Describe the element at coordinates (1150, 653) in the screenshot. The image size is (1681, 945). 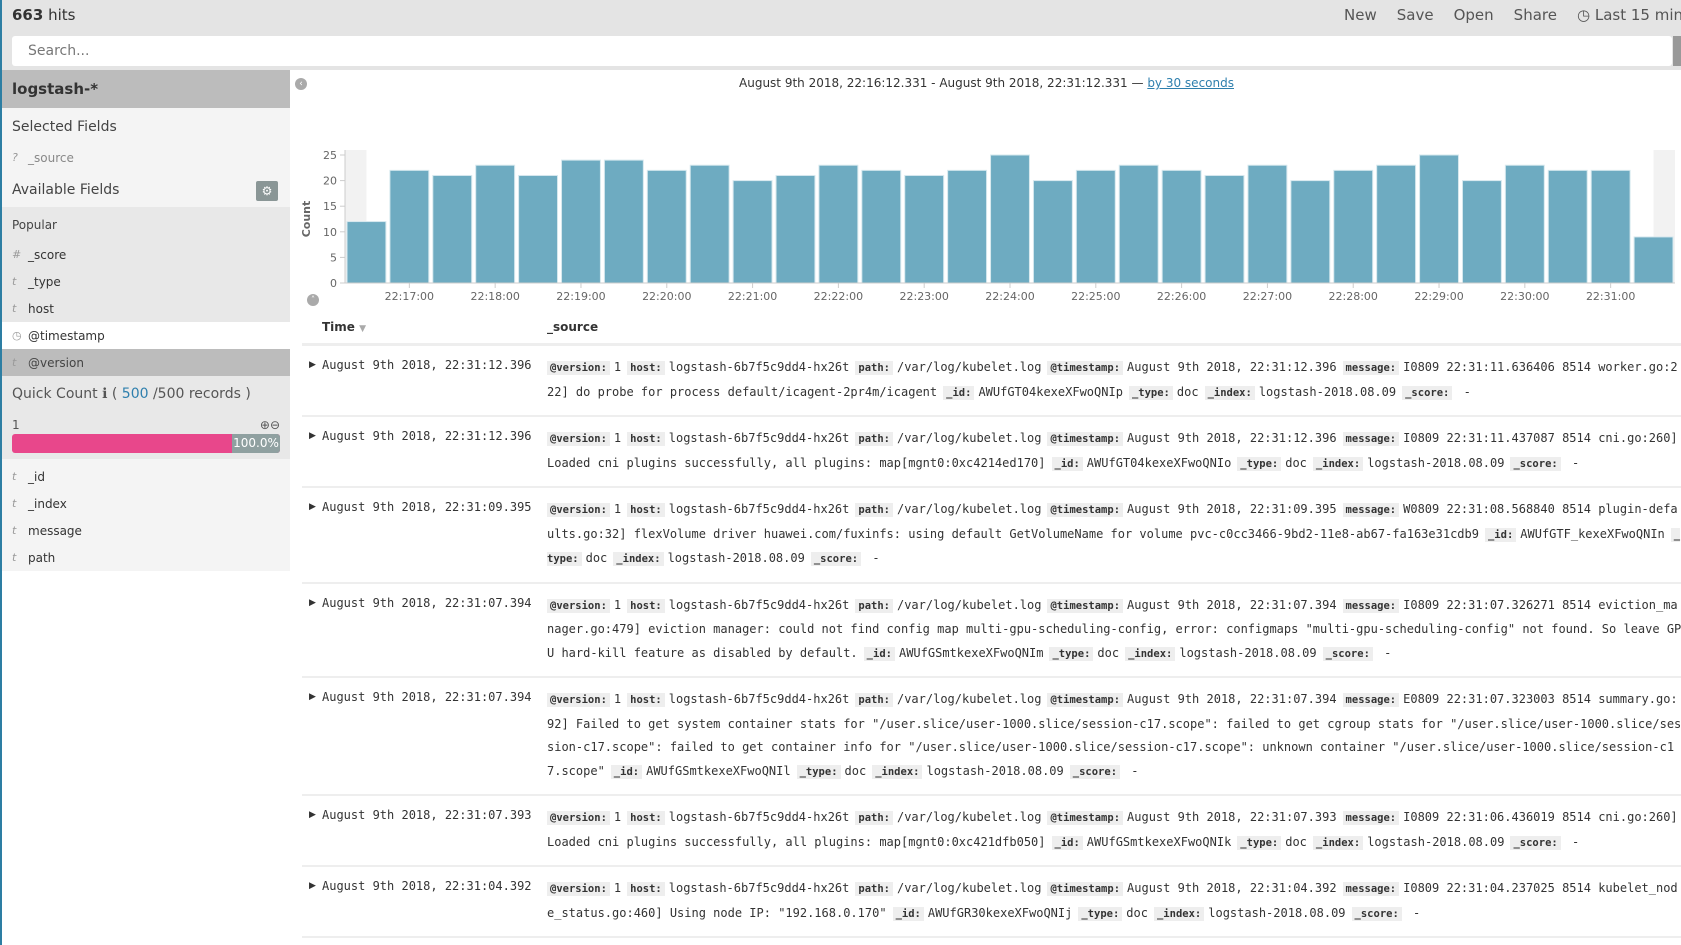
I see `source-field-key: _index:` at that location.